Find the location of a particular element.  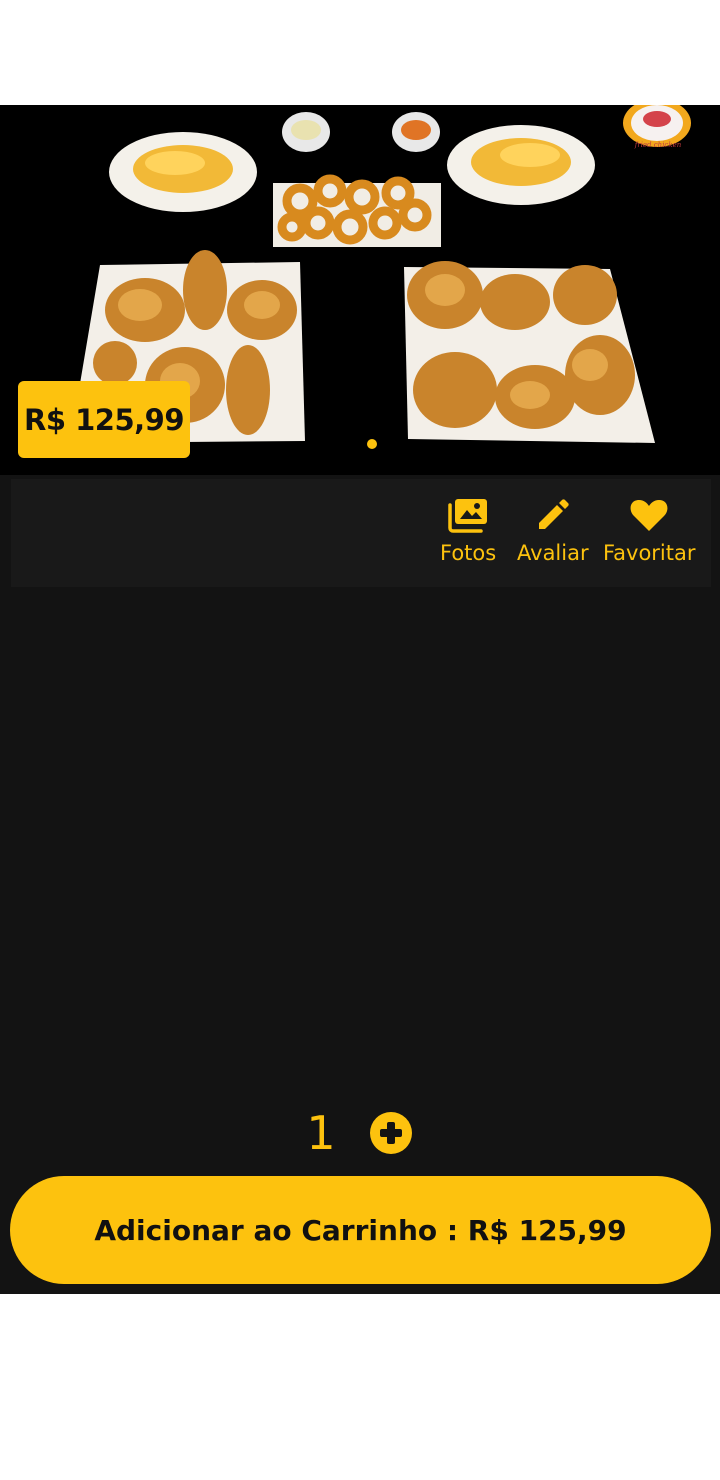

svg-text: fried chicken is located at coordinates (658, 145).